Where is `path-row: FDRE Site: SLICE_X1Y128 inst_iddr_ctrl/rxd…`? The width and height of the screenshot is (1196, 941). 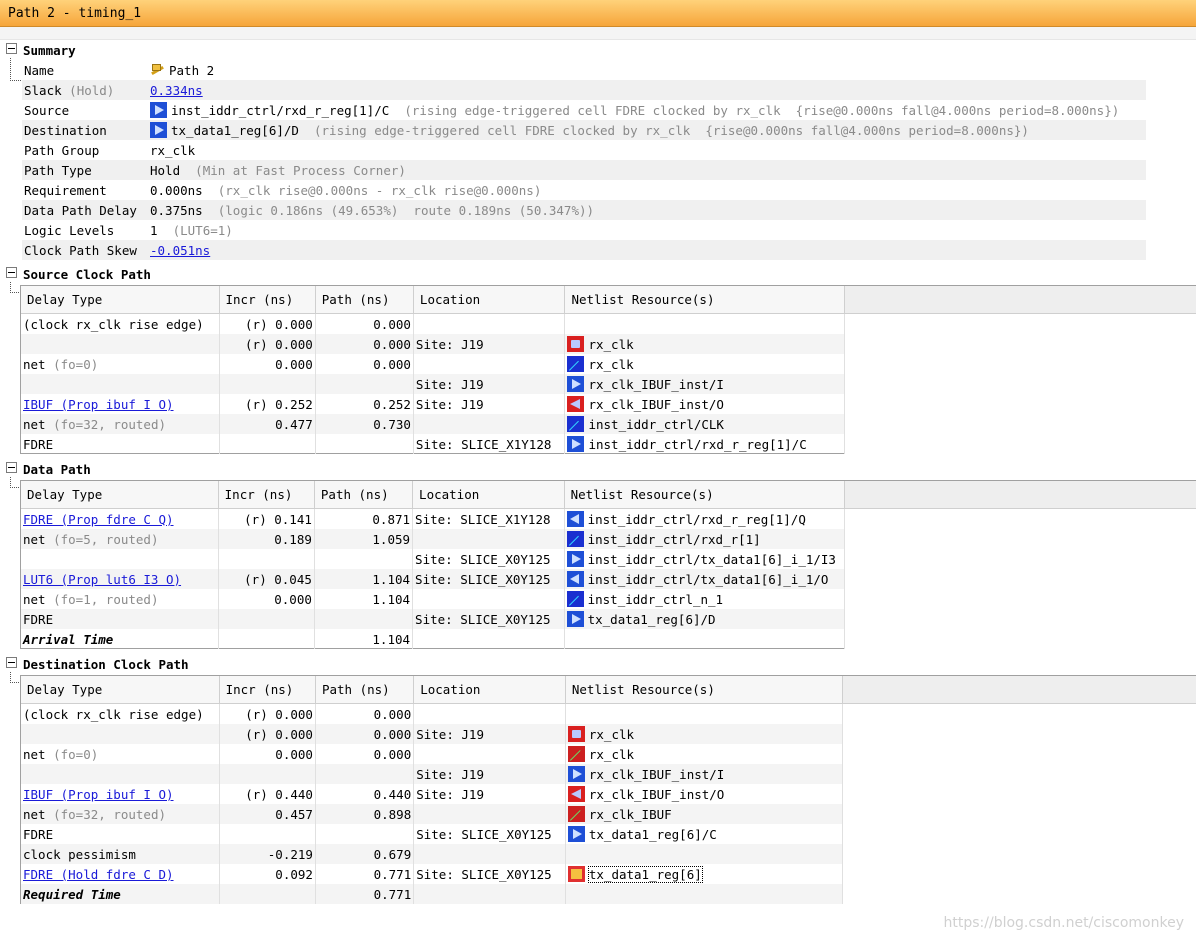 path-row: FDRE Site: SLICE_X1Y128 inst_iddr_ctrl/rxd… is located at coordinates (608, 444).